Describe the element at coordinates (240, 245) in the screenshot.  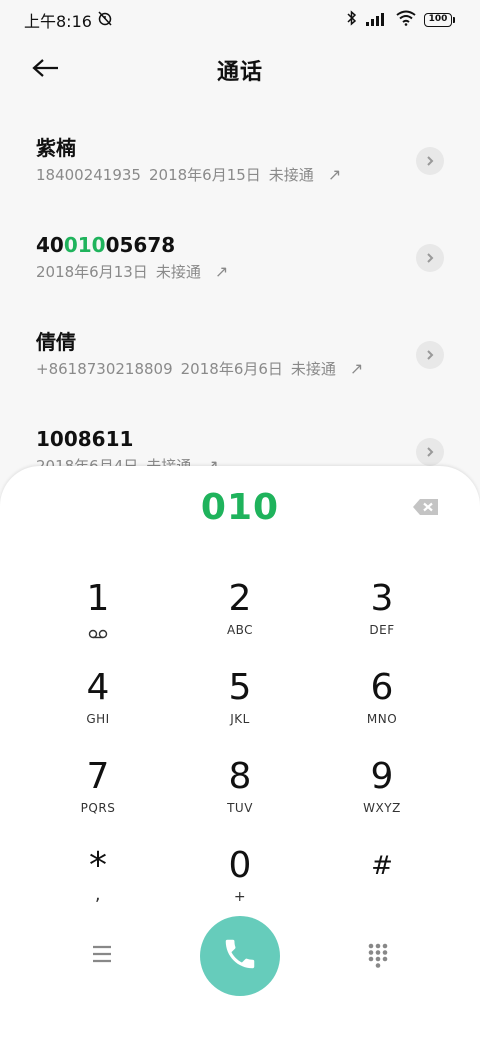
I see `contact-name: 4001005678` at that location.